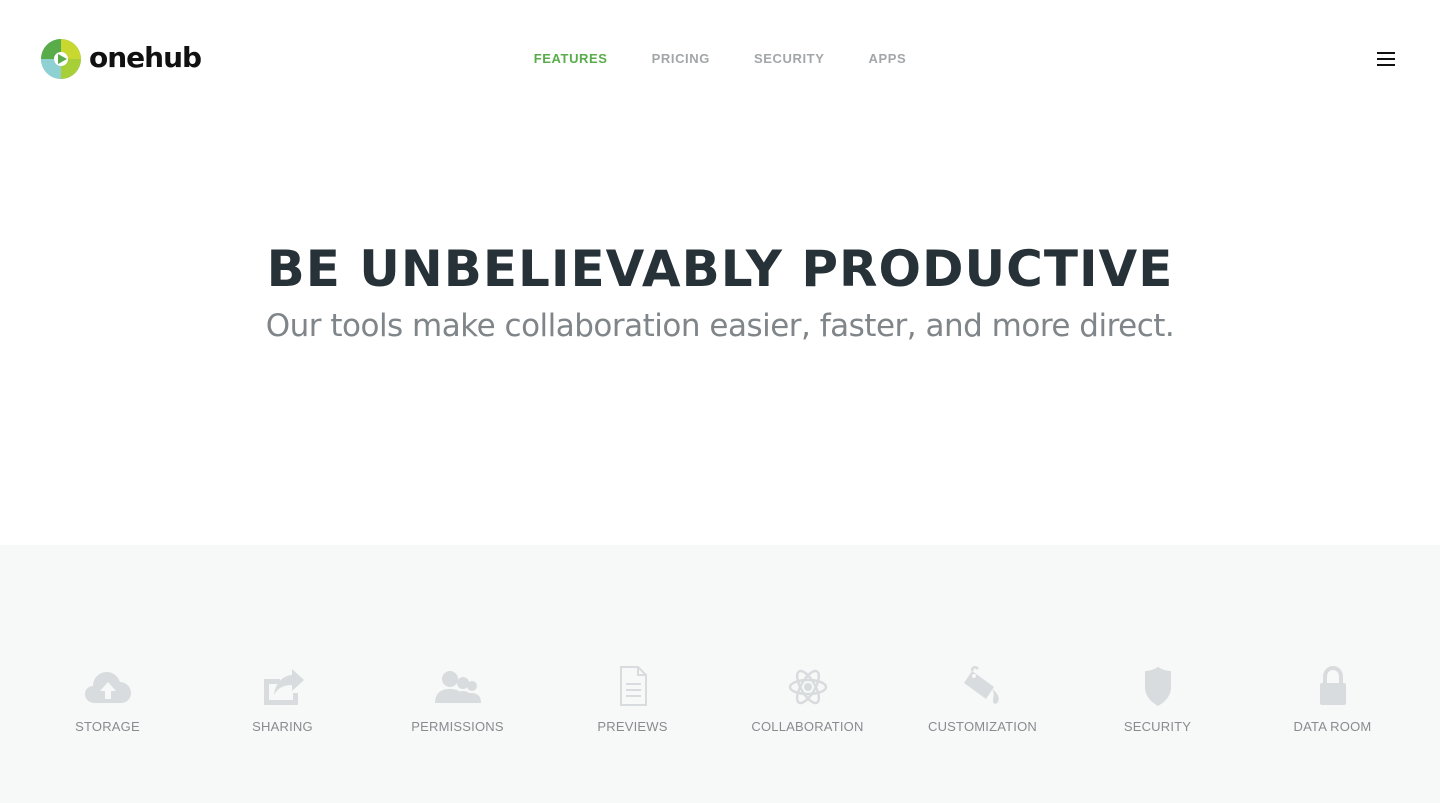  I want to click on feature-collaboration: COLLABORATION, so click(807, 700).